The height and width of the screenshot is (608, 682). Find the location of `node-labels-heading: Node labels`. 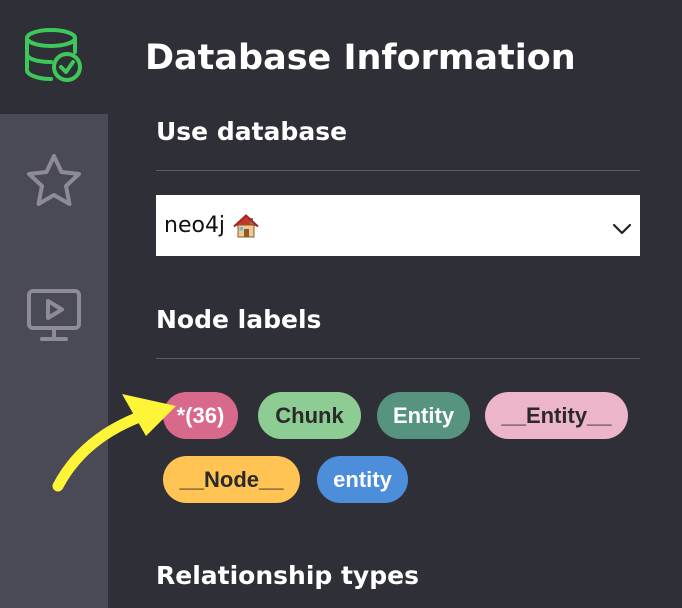

node-labels-heading: Node labels is located at coordinates (239, 319).